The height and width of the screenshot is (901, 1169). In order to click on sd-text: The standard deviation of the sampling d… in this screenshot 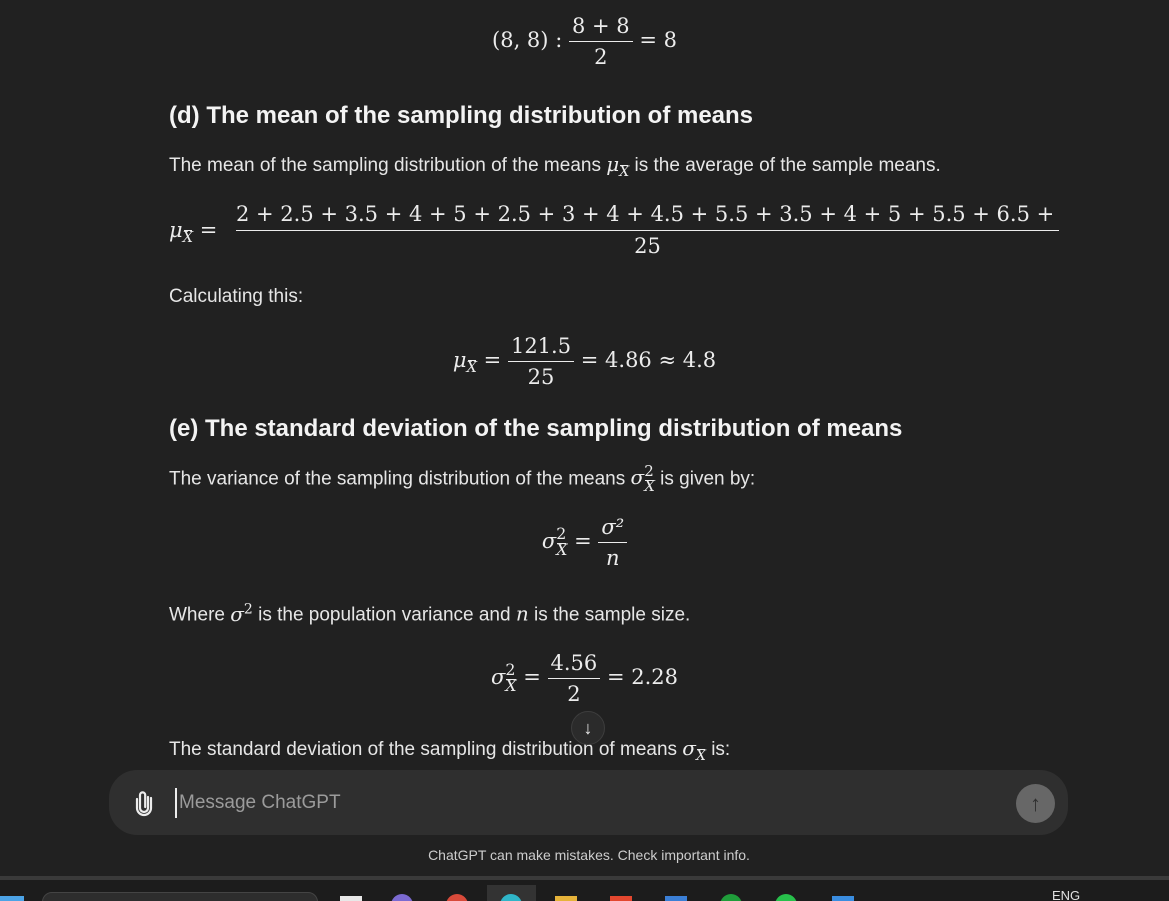, I will do `click(426, 749)`.